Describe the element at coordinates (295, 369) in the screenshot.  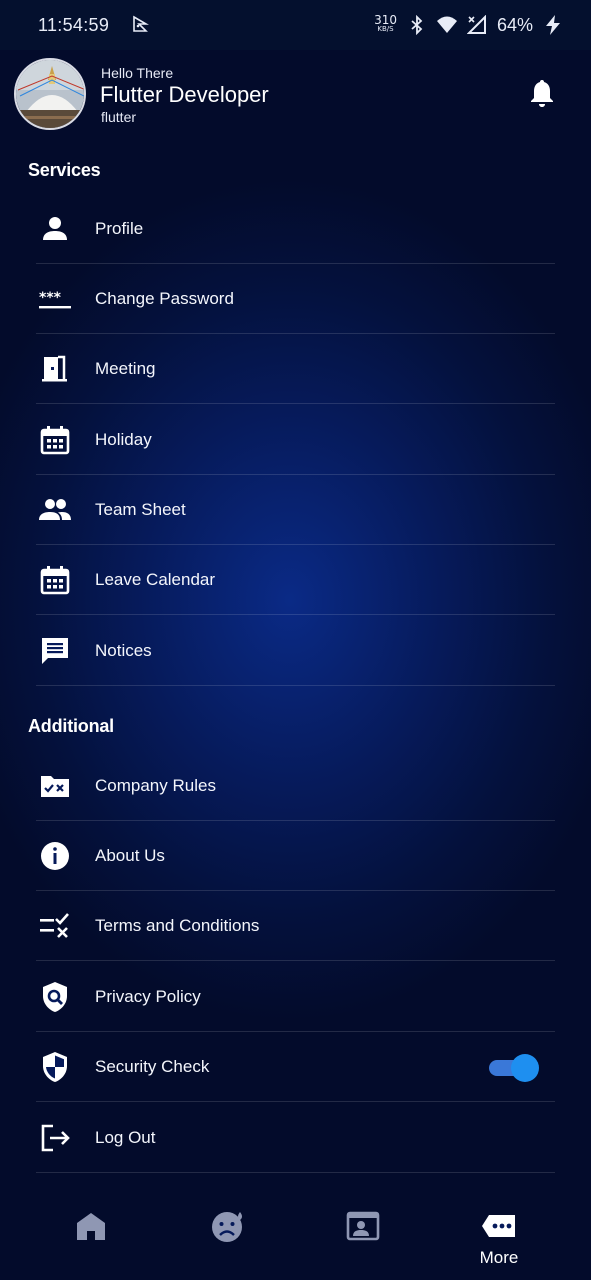
I see `menu-item-meeting: Meeting` at that location.